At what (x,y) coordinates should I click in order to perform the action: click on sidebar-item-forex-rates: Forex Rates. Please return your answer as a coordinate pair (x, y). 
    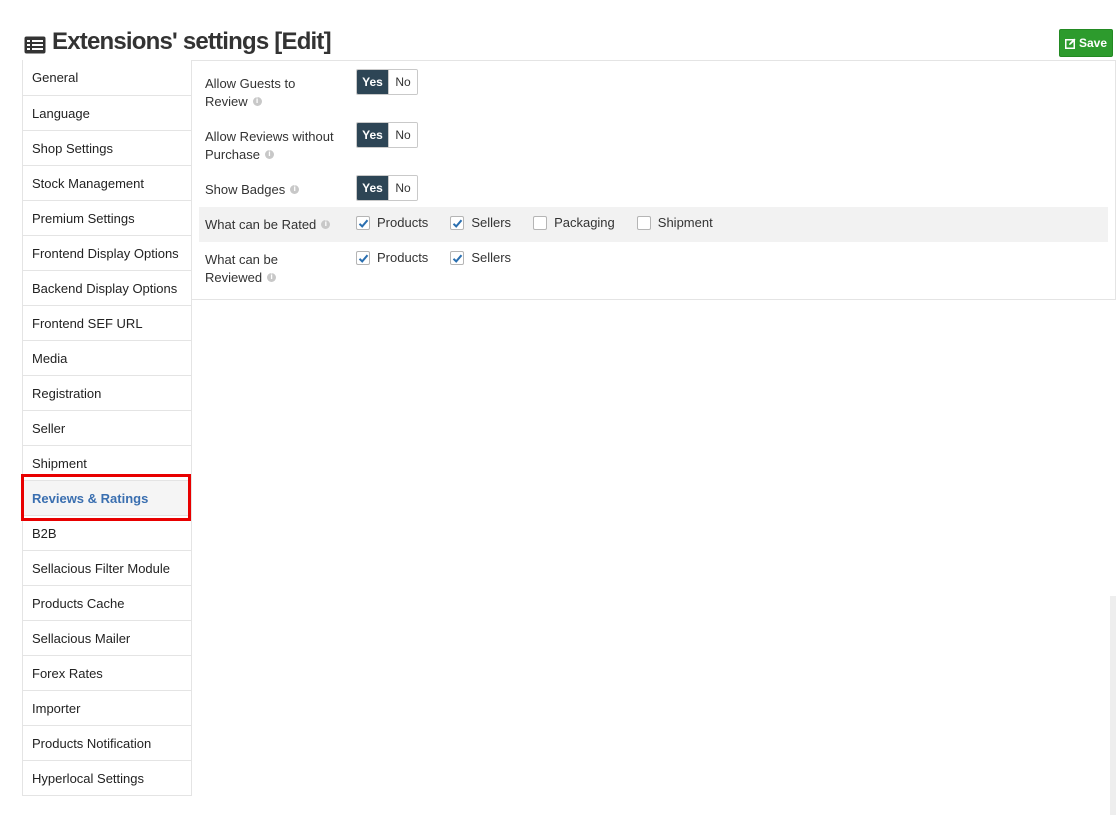
    Looking at the image, I should click on (107, 672).